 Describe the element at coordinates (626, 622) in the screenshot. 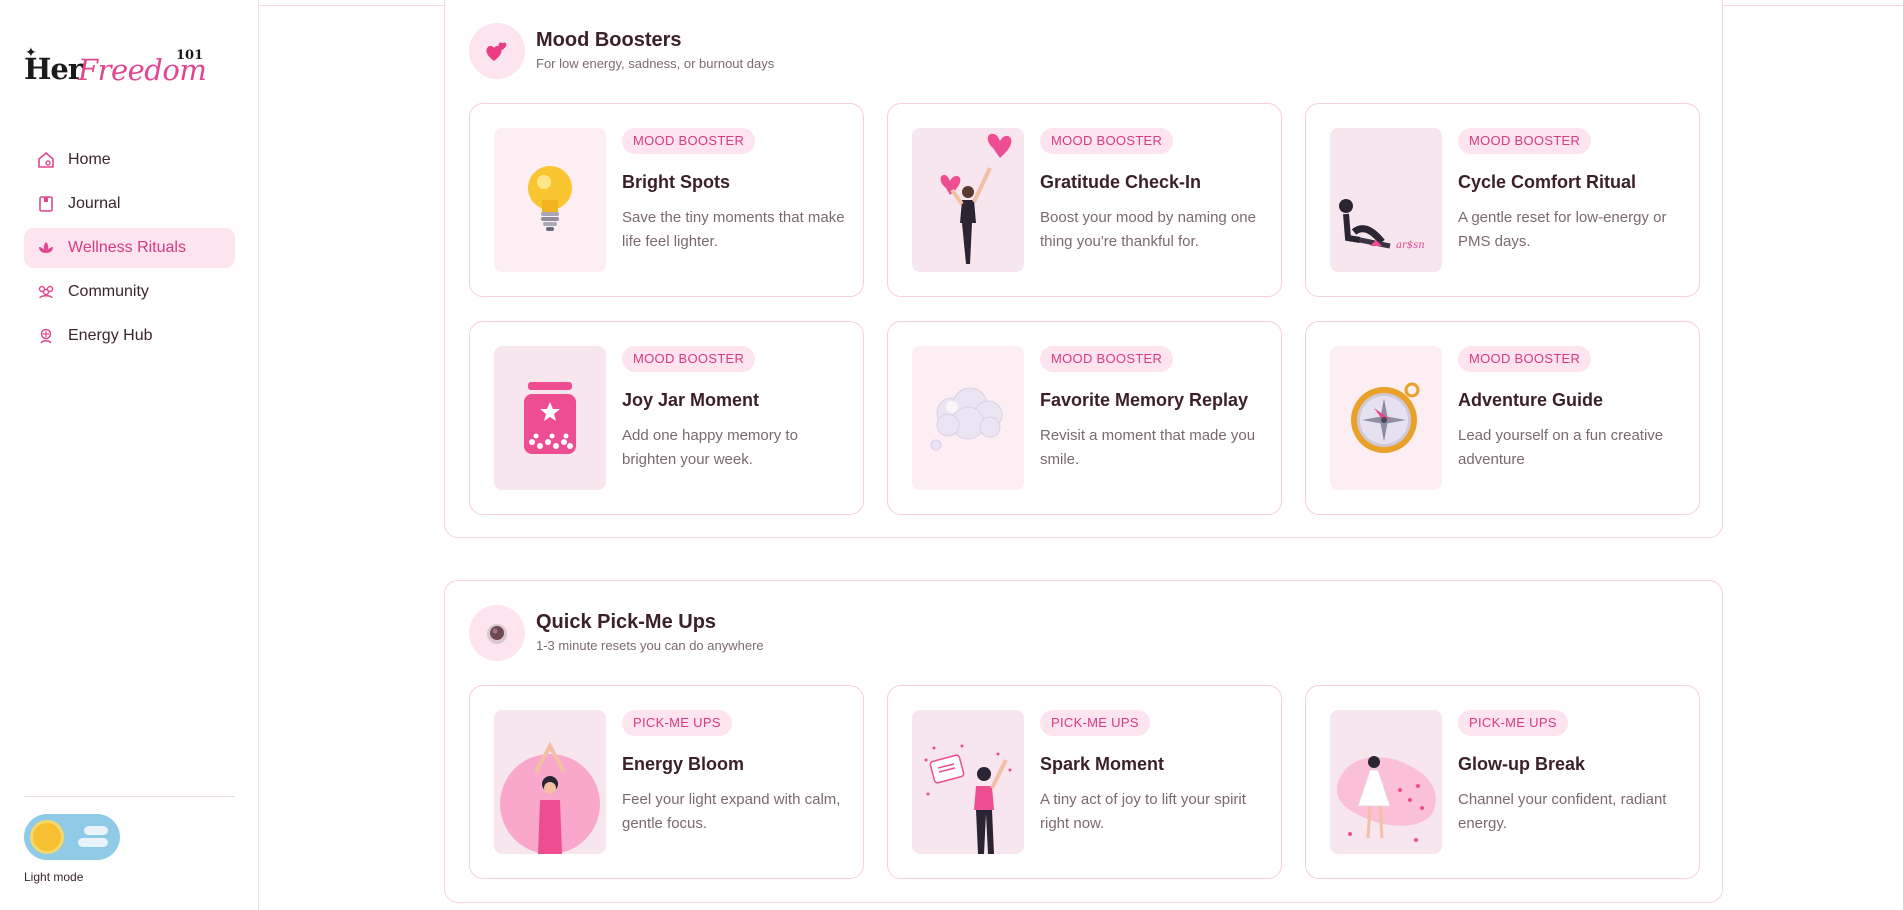

I see `section-title: Quick Pick-Me Ups` at that location.